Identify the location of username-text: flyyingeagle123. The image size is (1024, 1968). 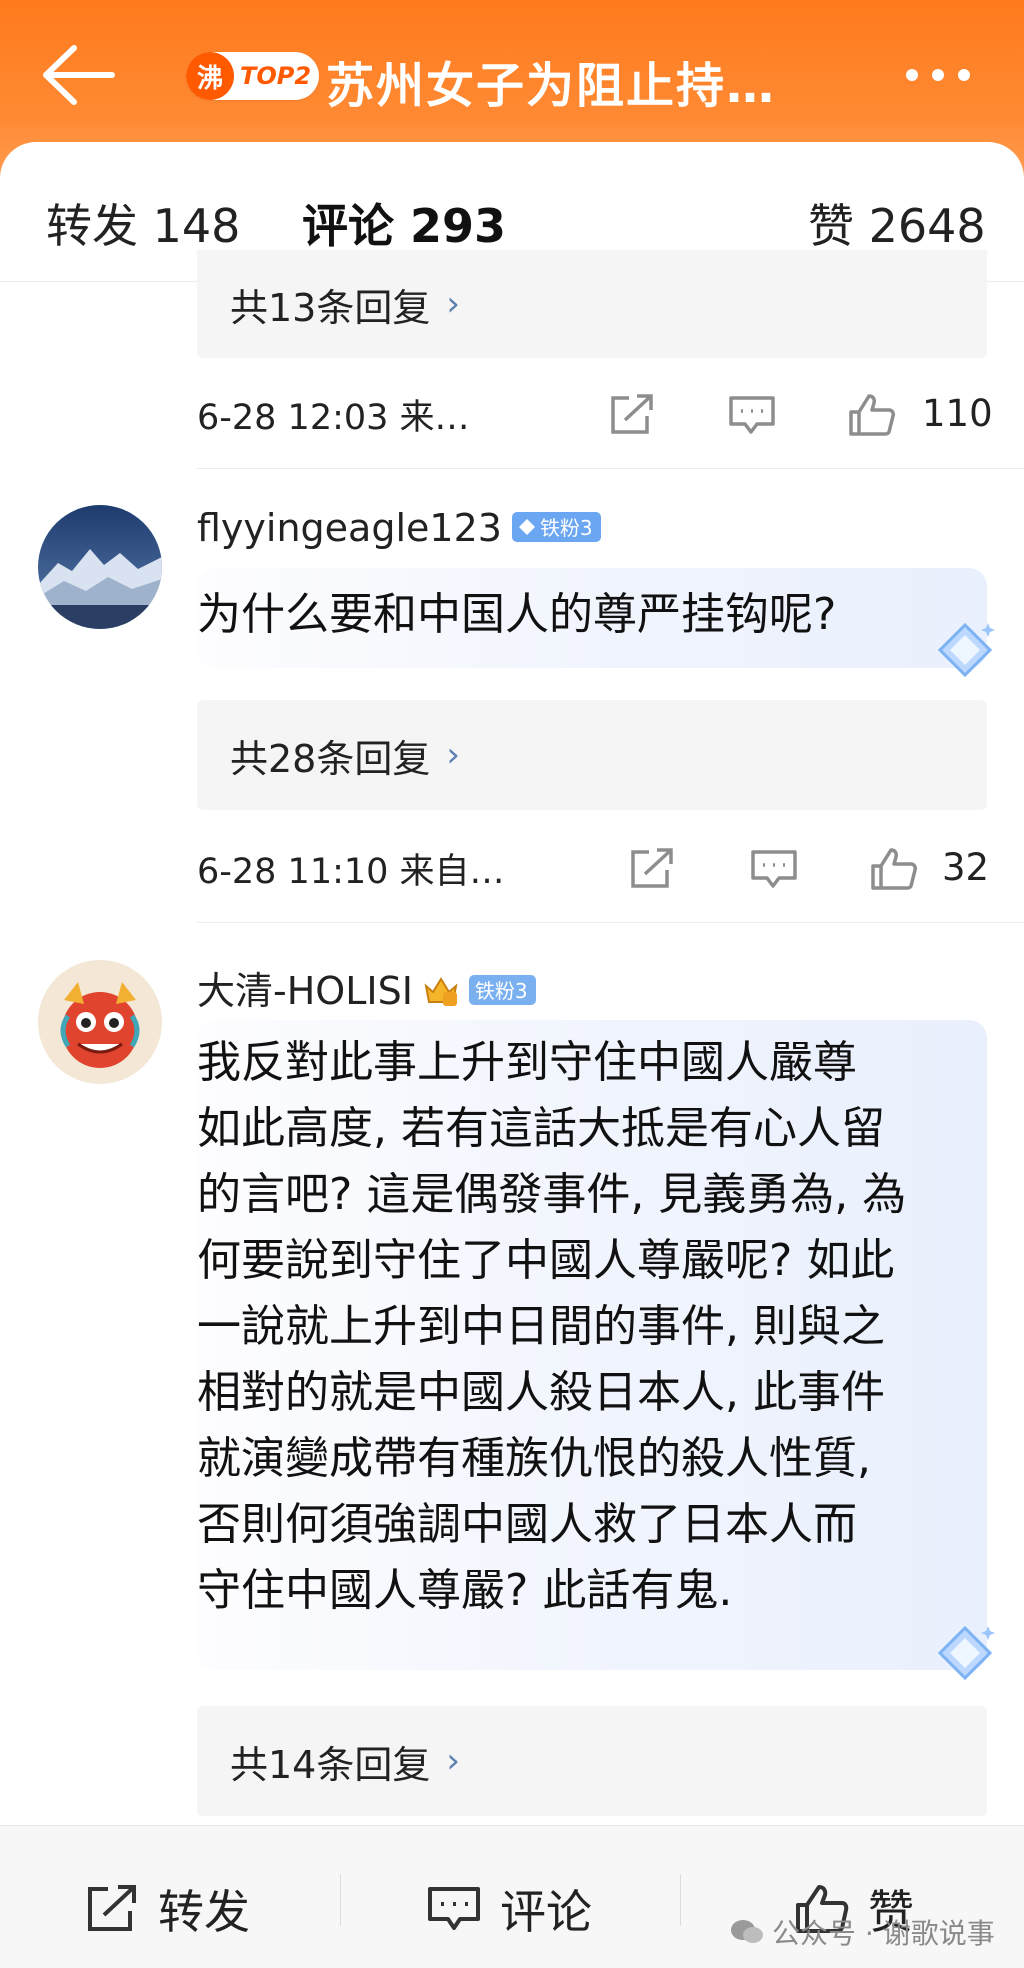
(349, 528).